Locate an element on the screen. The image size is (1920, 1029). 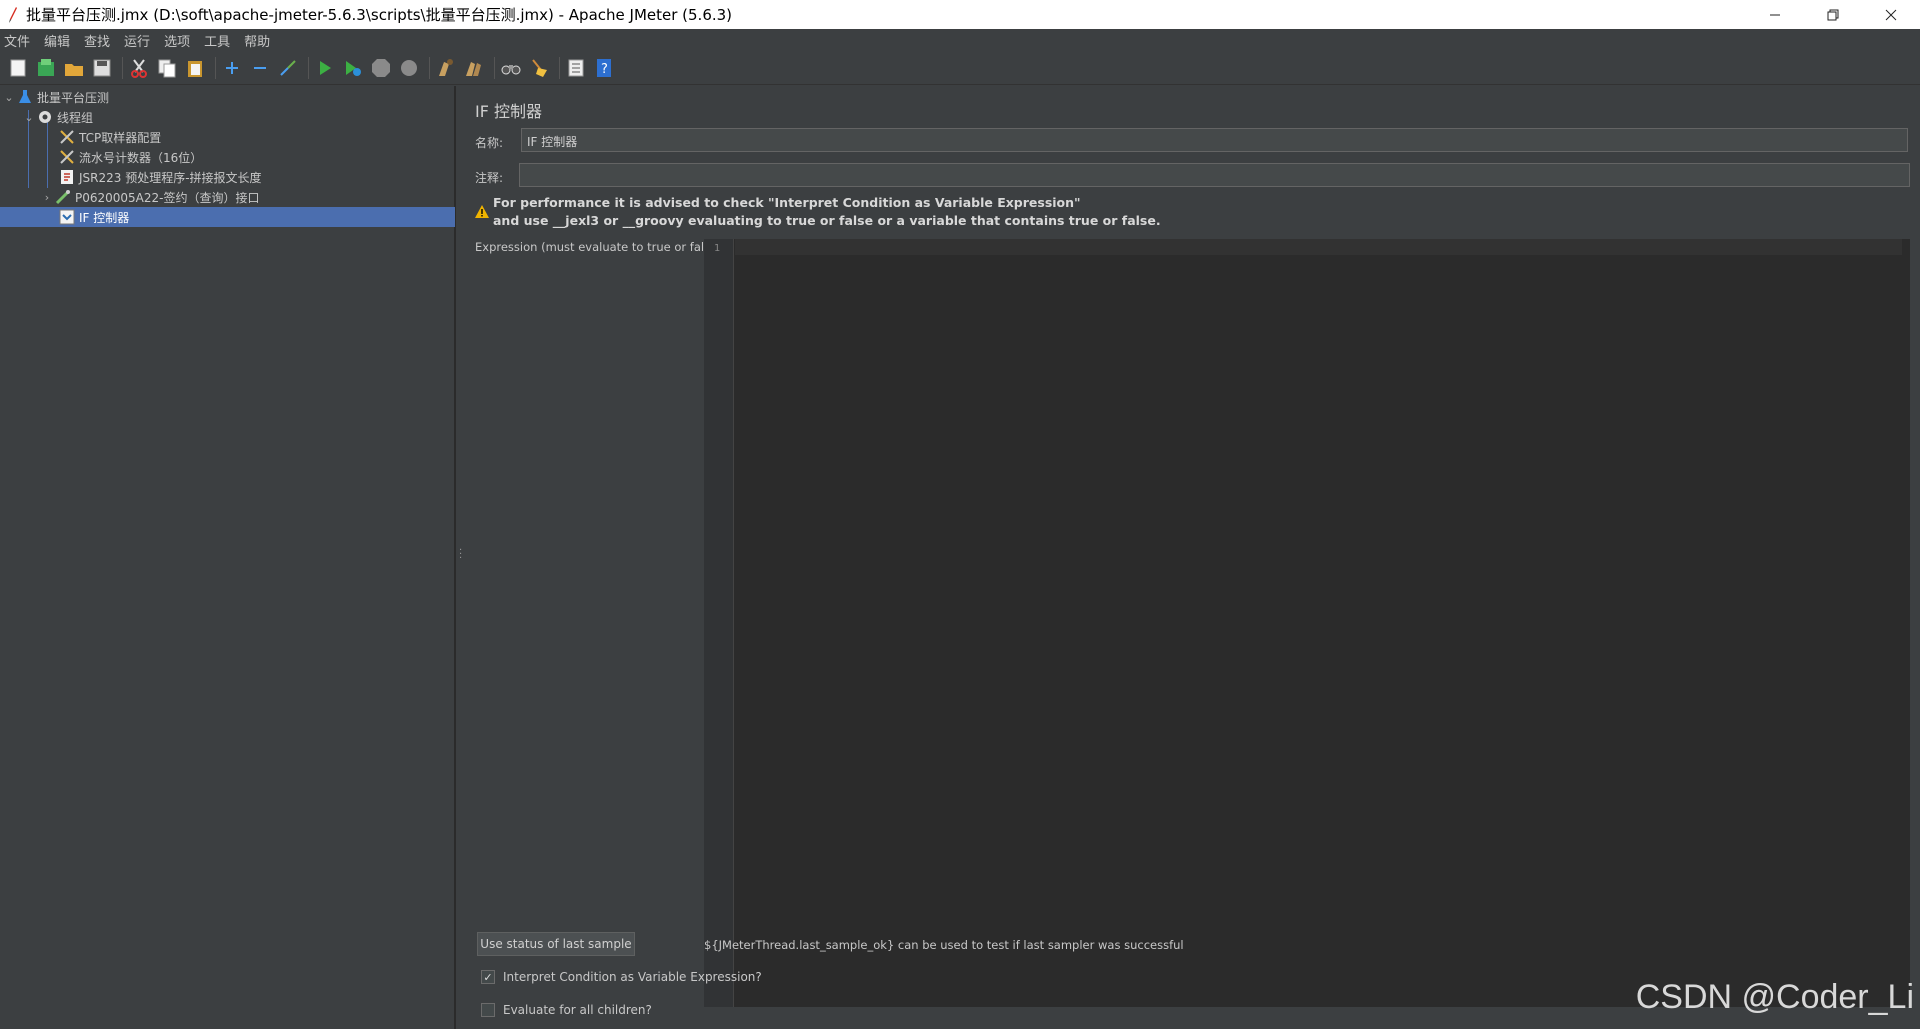
line-number: 1 is located at coordinates (717, 248).